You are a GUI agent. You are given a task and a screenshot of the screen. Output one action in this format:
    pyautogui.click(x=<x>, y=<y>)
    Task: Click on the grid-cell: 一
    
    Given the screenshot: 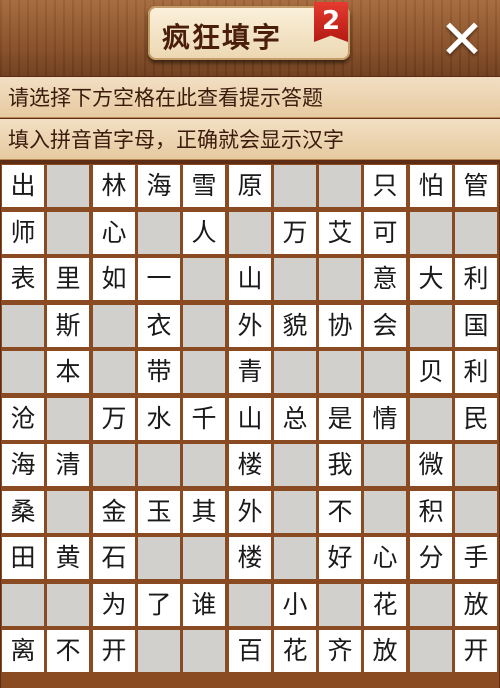 What is the action you would take?
    pyautogui.click(x=159, y=279)
    